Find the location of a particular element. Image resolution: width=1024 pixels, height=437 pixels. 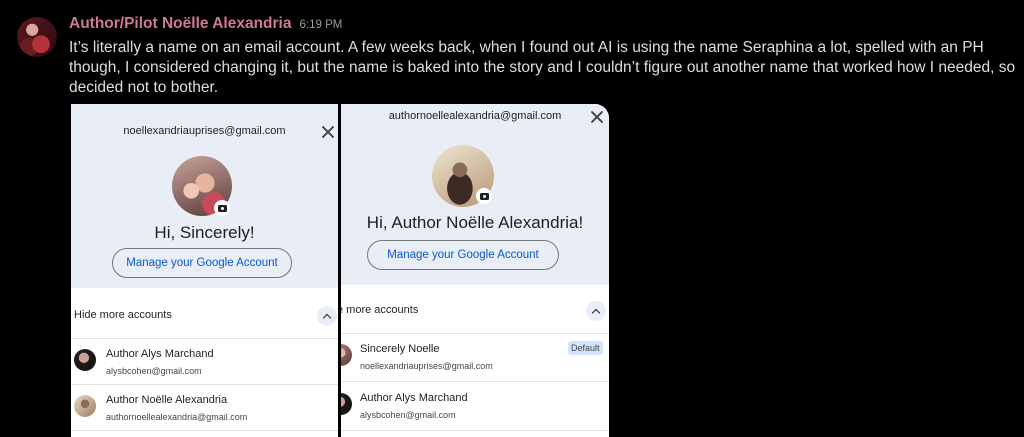

message-header: Author/Pilot Noëlle Alexandria 6:19 PM is located at coordinates (205, 26).